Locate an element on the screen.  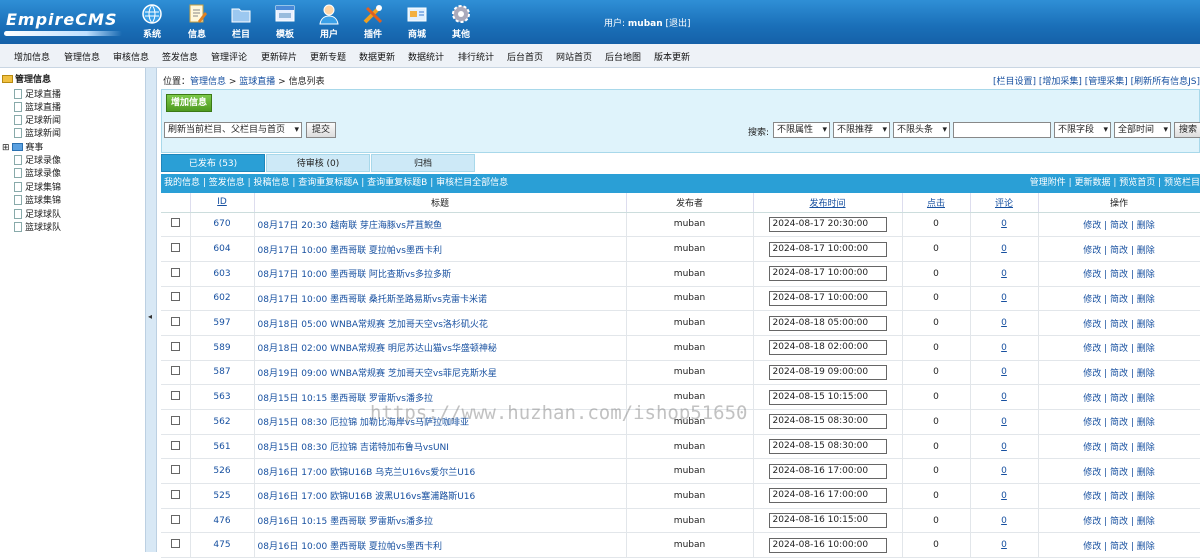
nav-system: 系统 is located at coordinates (152, 22).